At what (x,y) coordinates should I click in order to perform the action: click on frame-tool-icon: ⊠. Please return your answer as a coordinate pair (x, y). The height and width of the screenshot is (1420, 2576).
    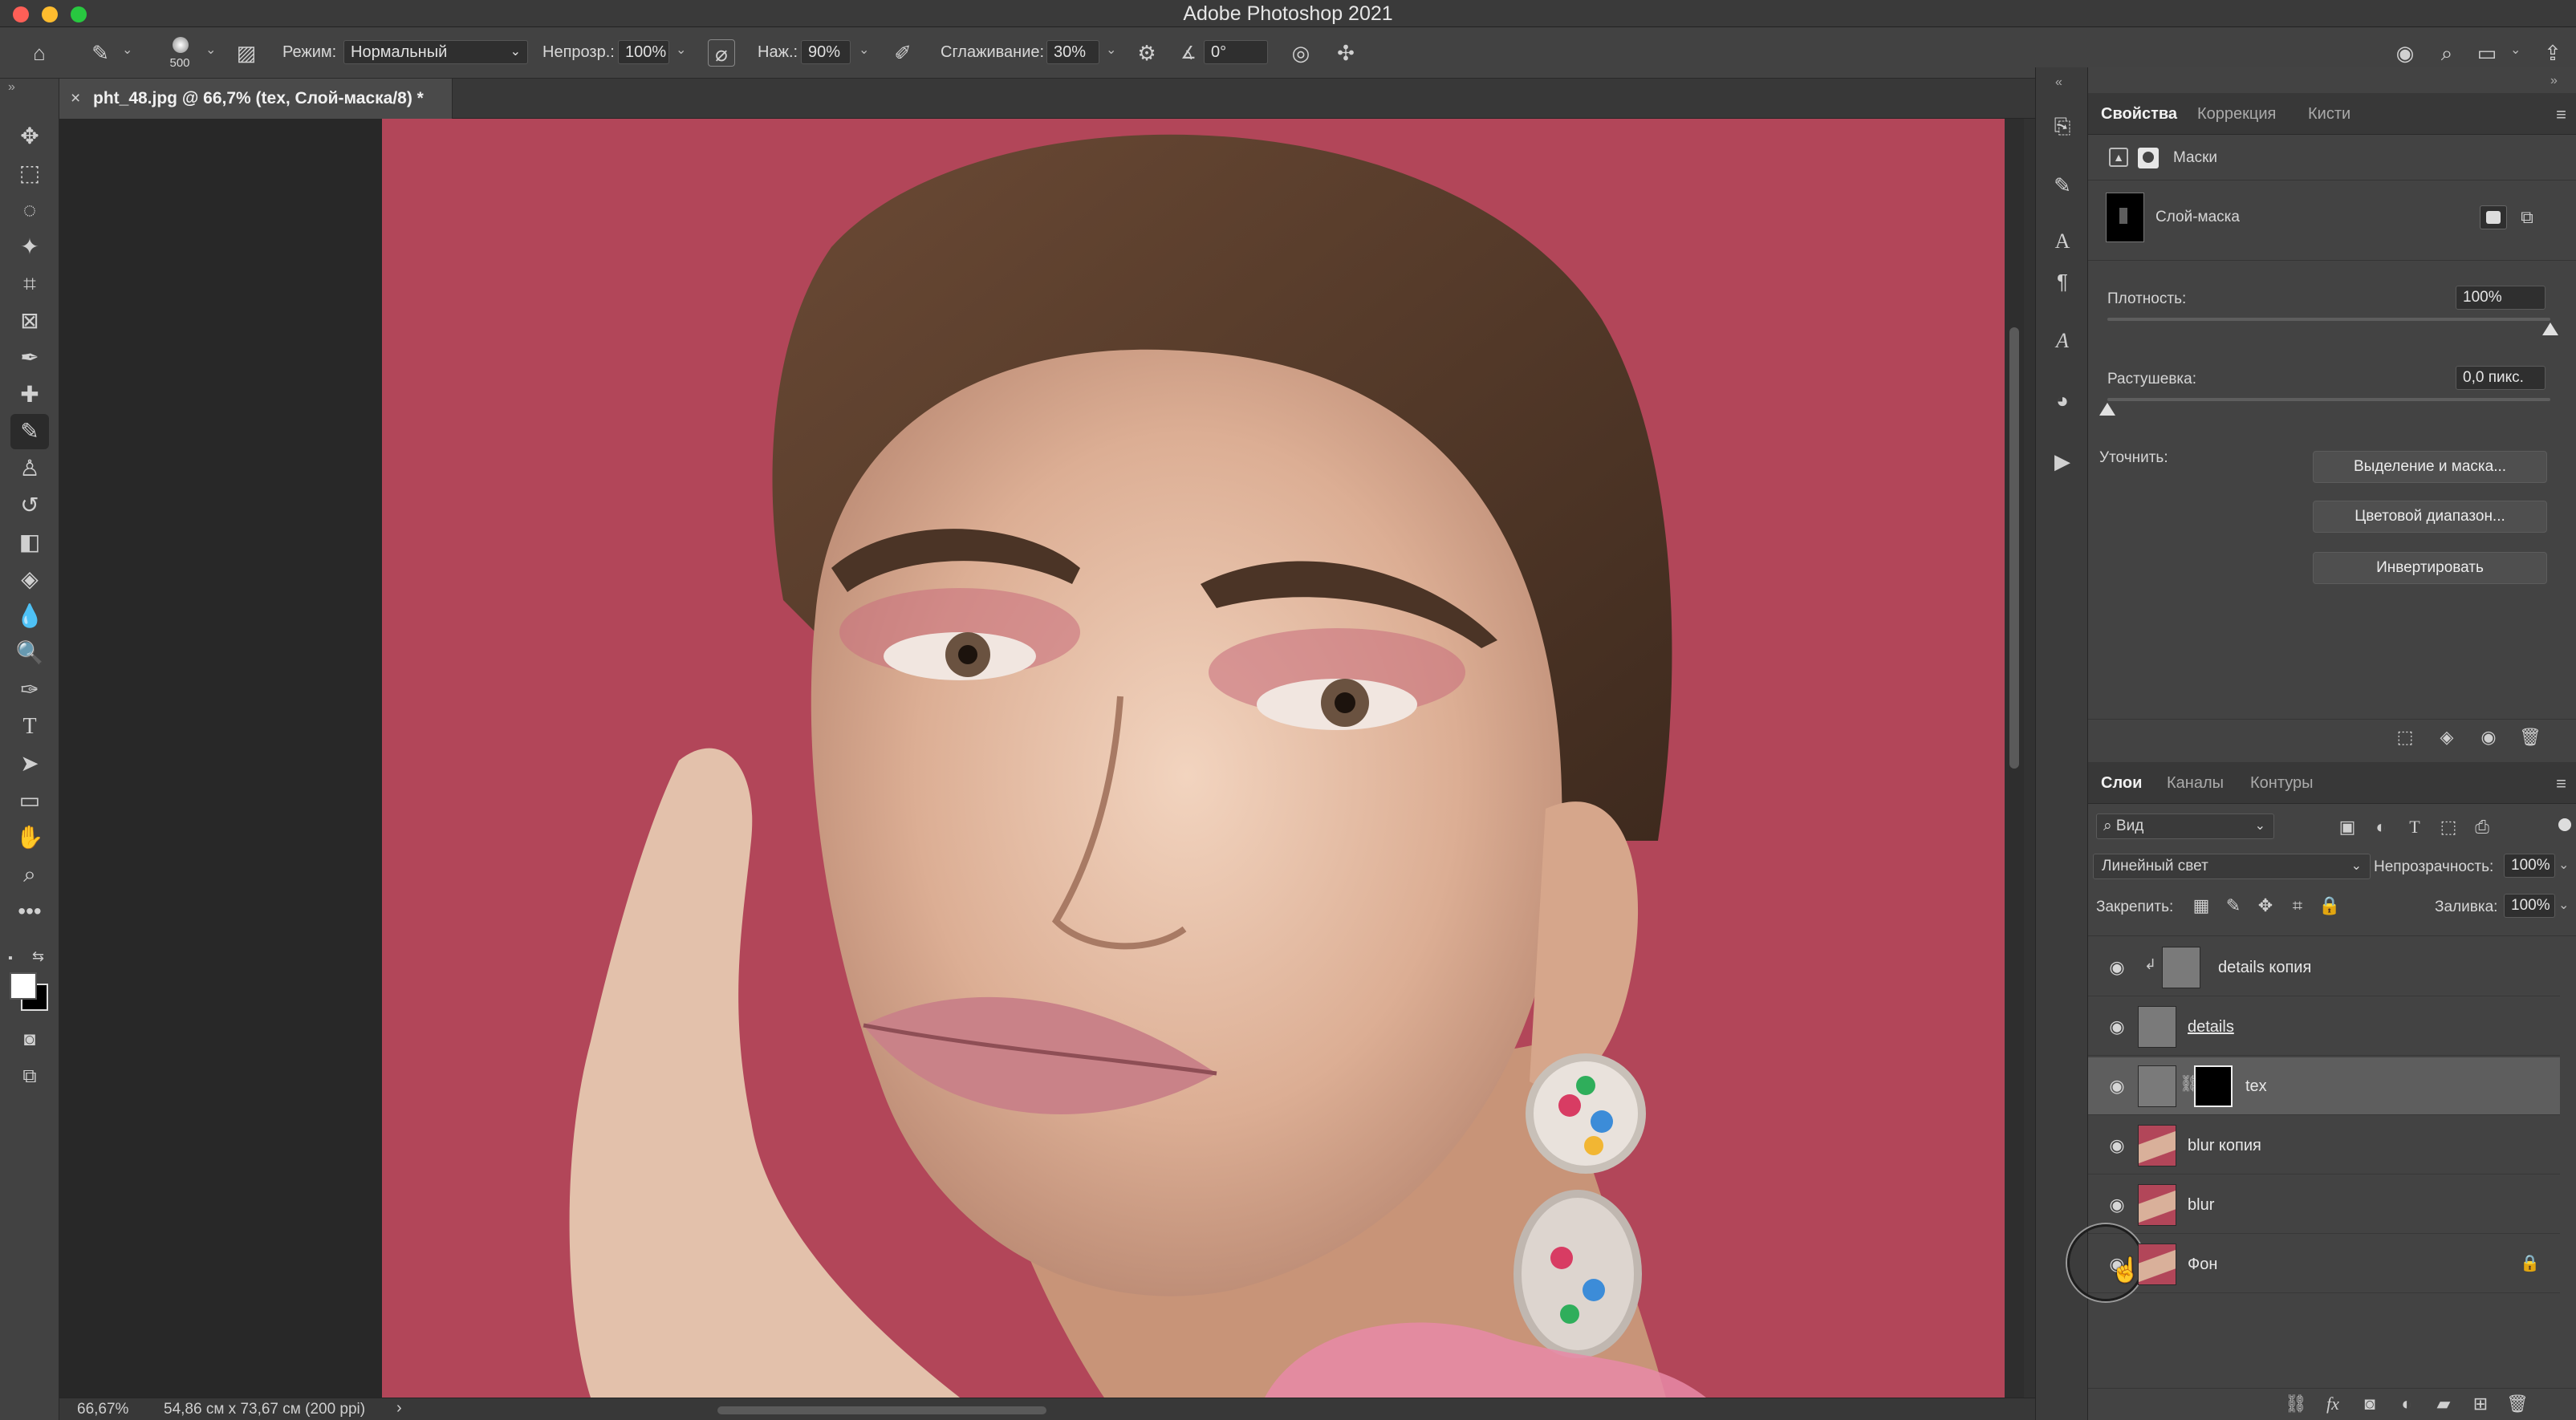
    Looking at the image, I should click on (29, 321).